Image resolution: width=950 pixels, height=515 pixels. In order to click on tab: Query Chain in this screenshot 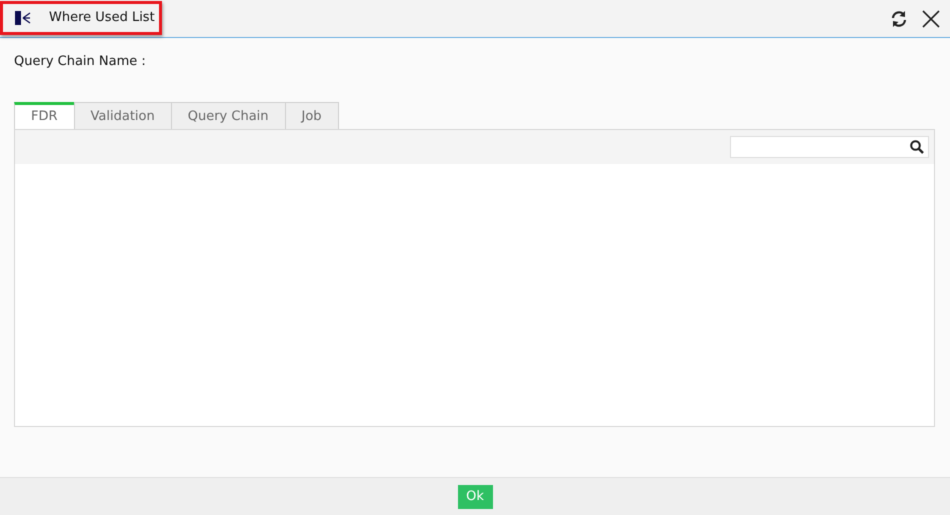, I will do `click(228, 115)`.